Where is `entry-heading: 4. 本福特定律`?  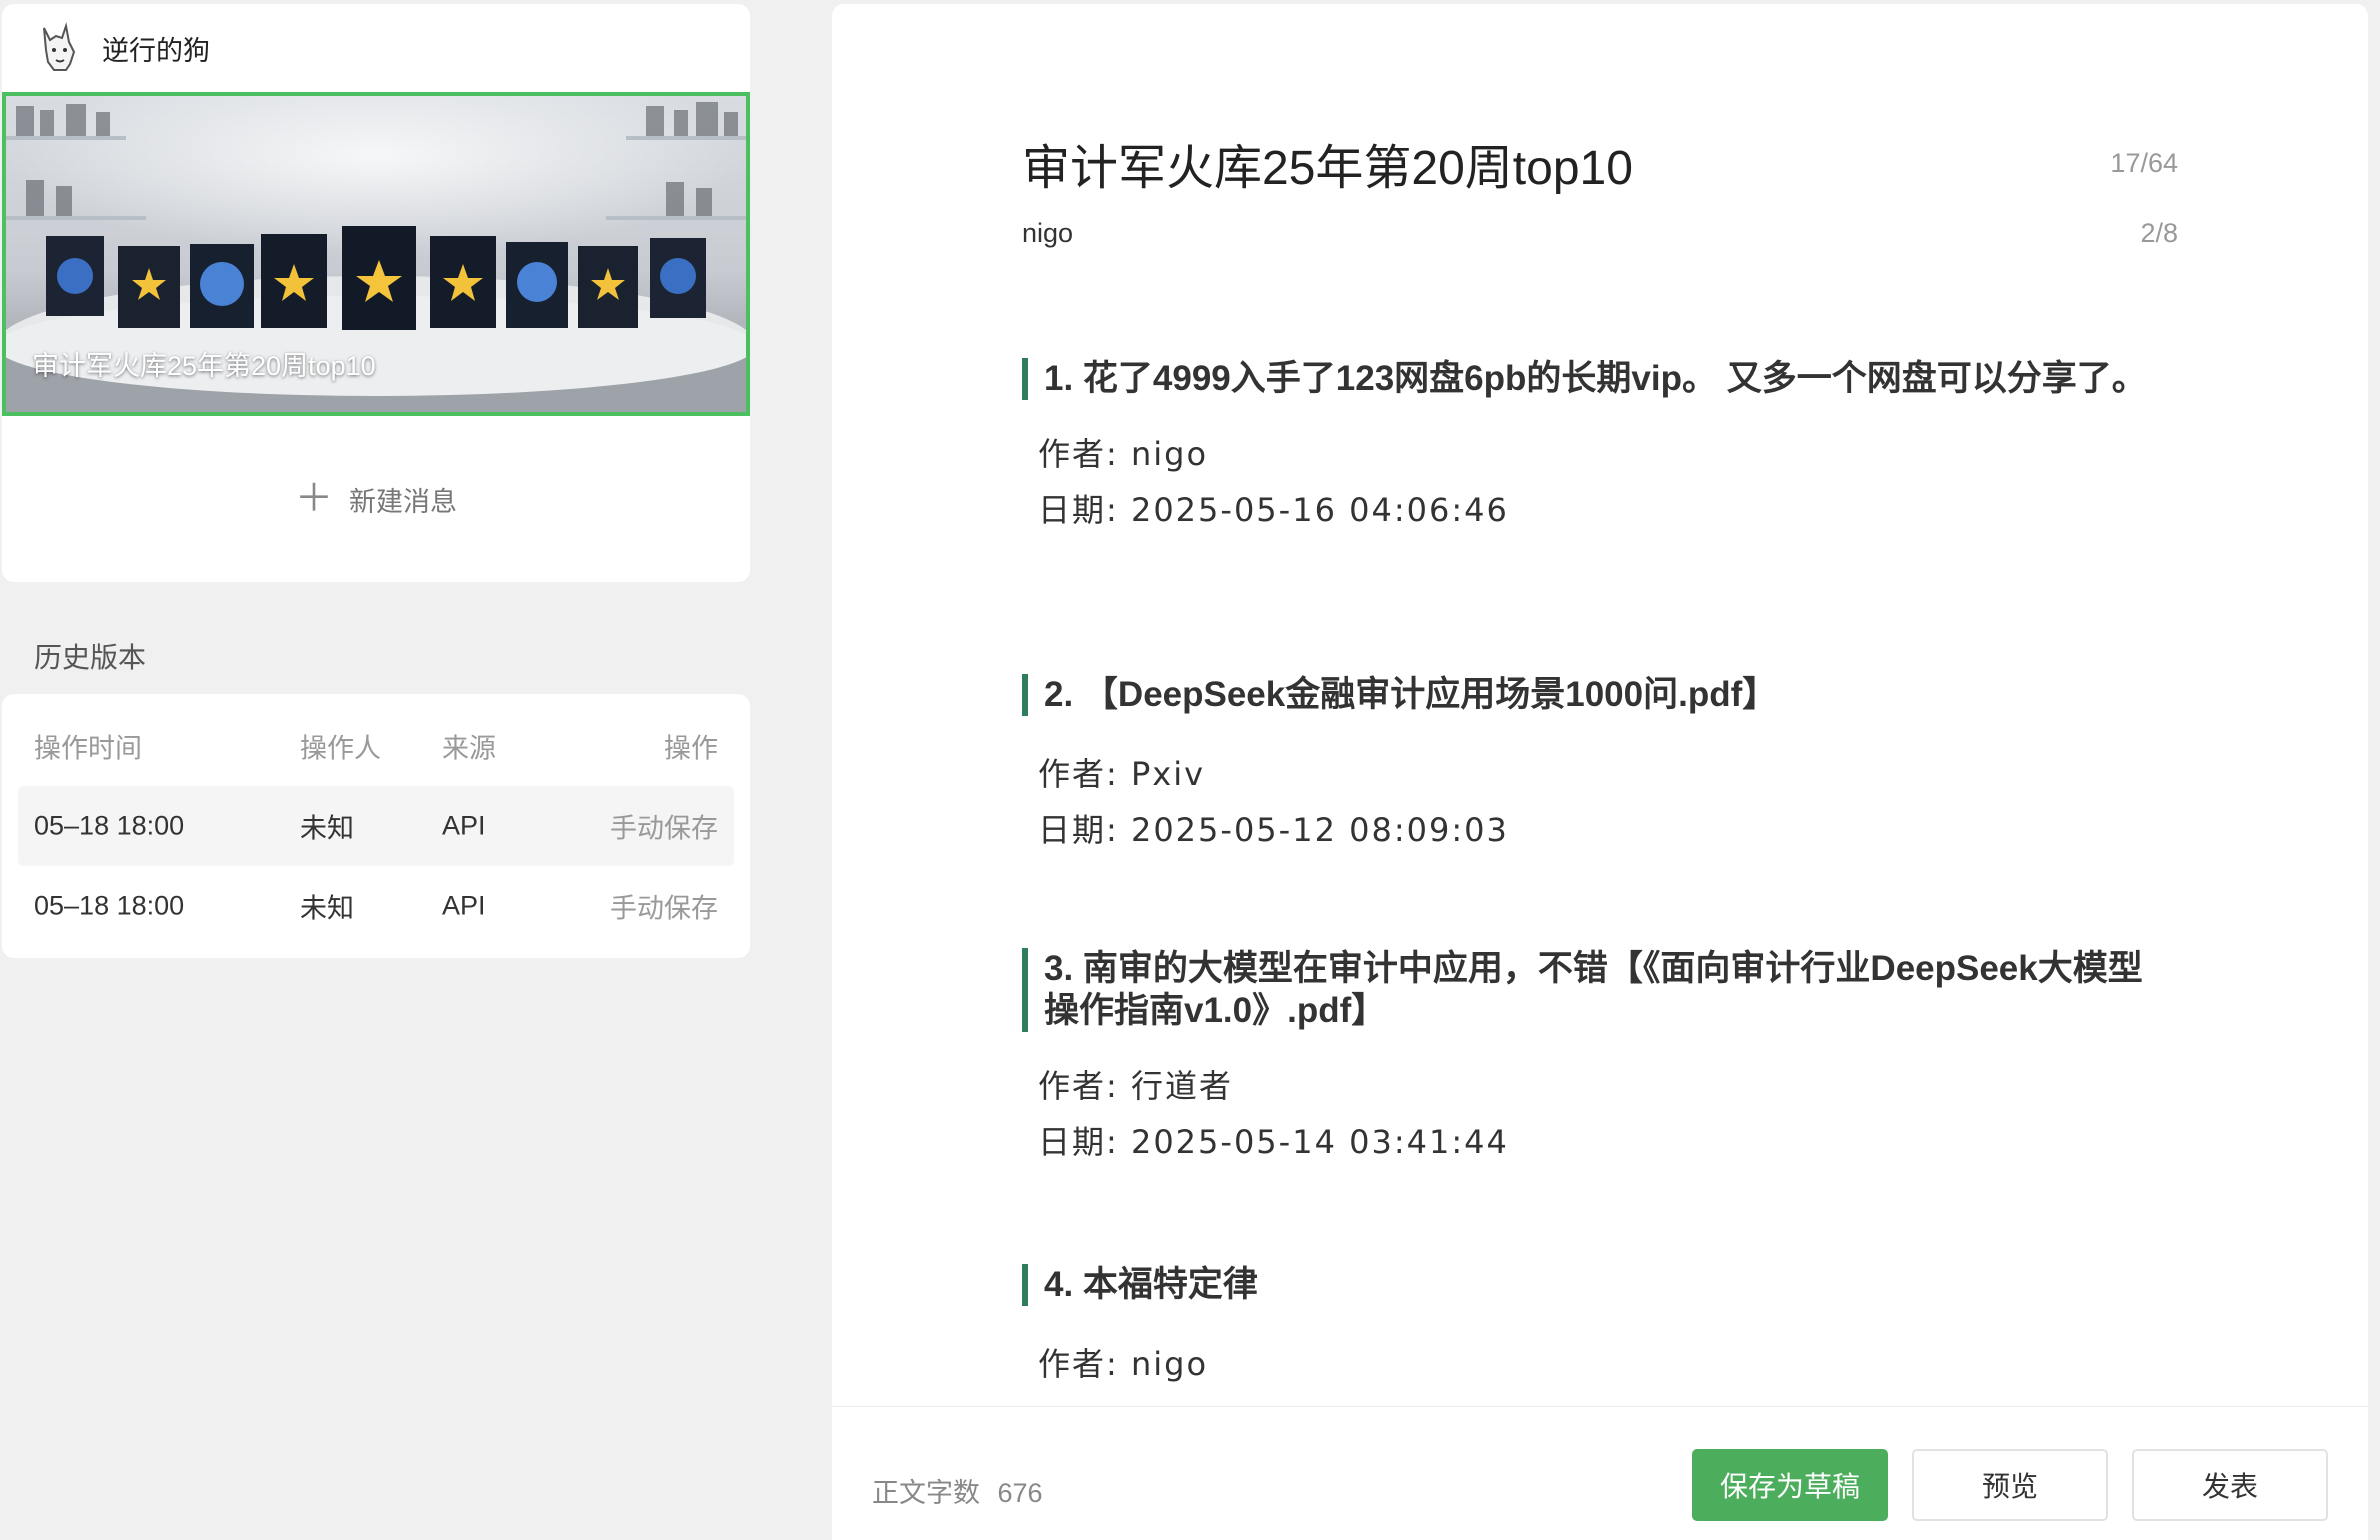
entry-heading: 4. 本福特定律 is located at coordinates (1587, 1285).